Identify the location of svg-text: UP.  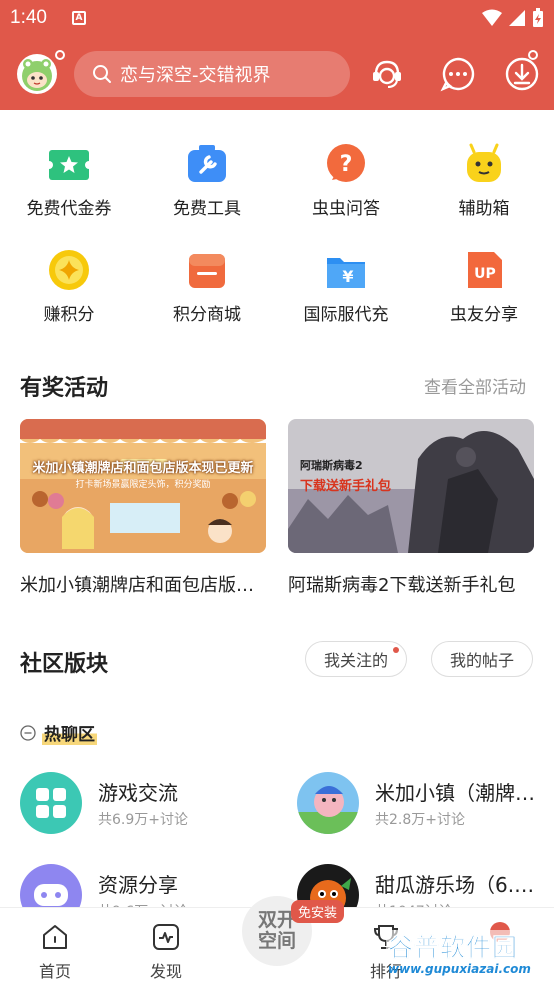
(485, 274).